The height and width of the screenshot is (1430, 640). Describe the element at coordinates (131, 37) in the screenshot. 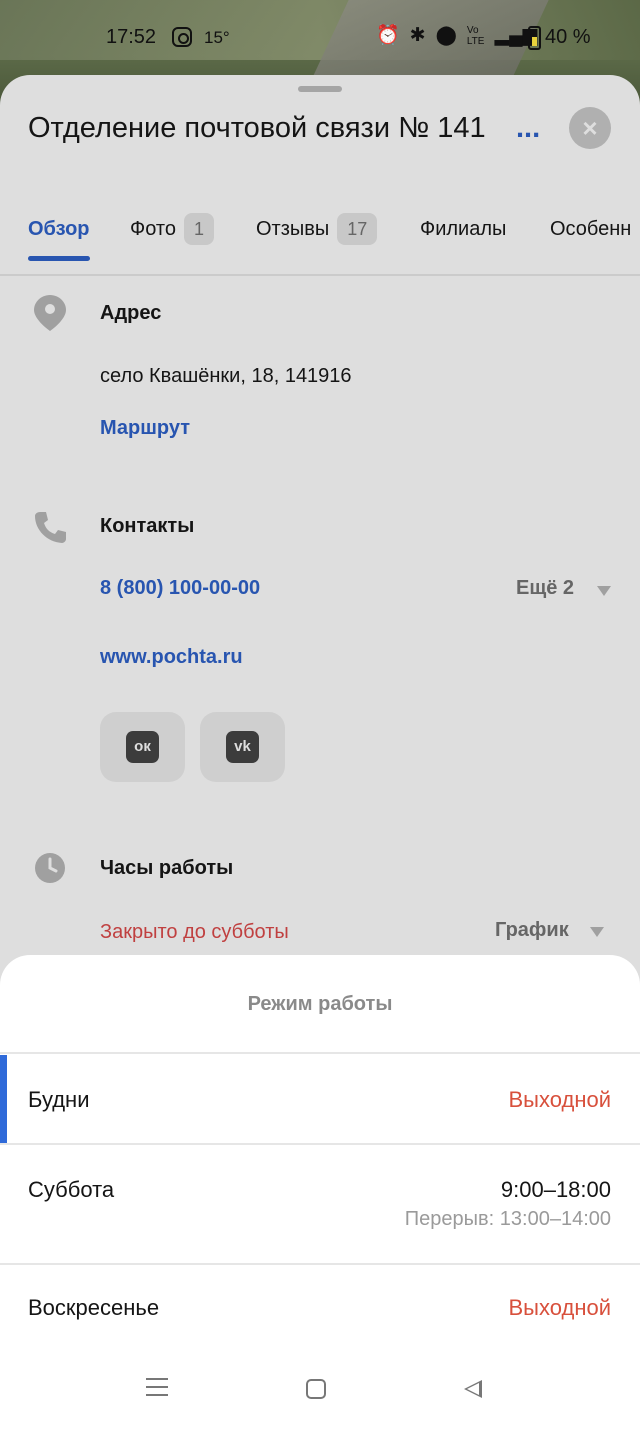

I see `status-time: 17:52` at that location.